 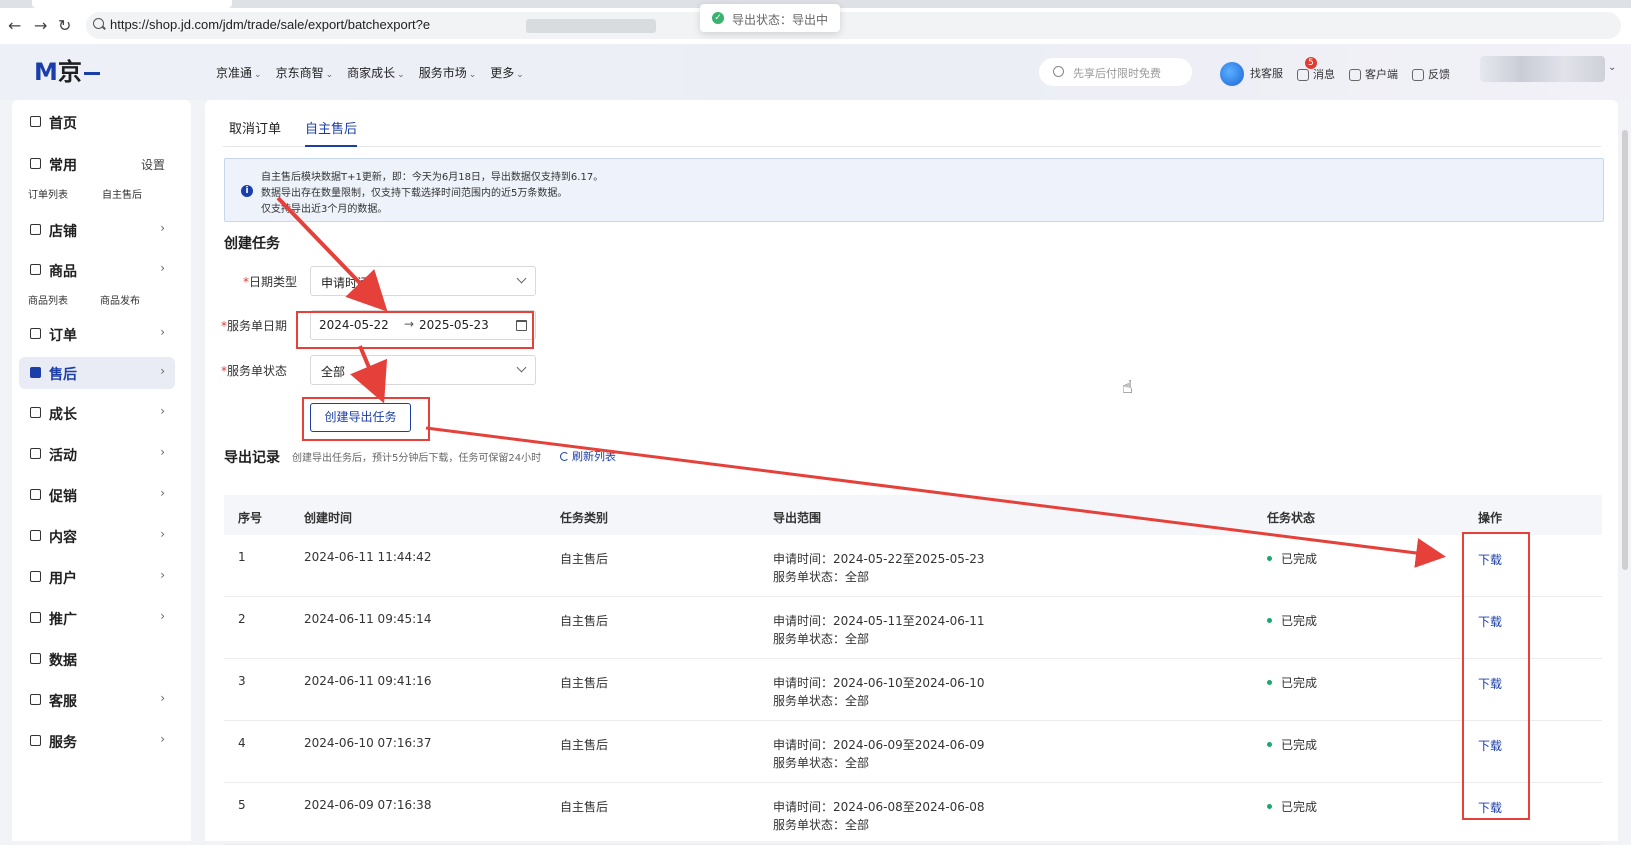 What do you see at coordinates (97, 373) in the screenshot?
I see `sidebar-item-aftersale: 售后 ›` at bounding box center [97, 373].